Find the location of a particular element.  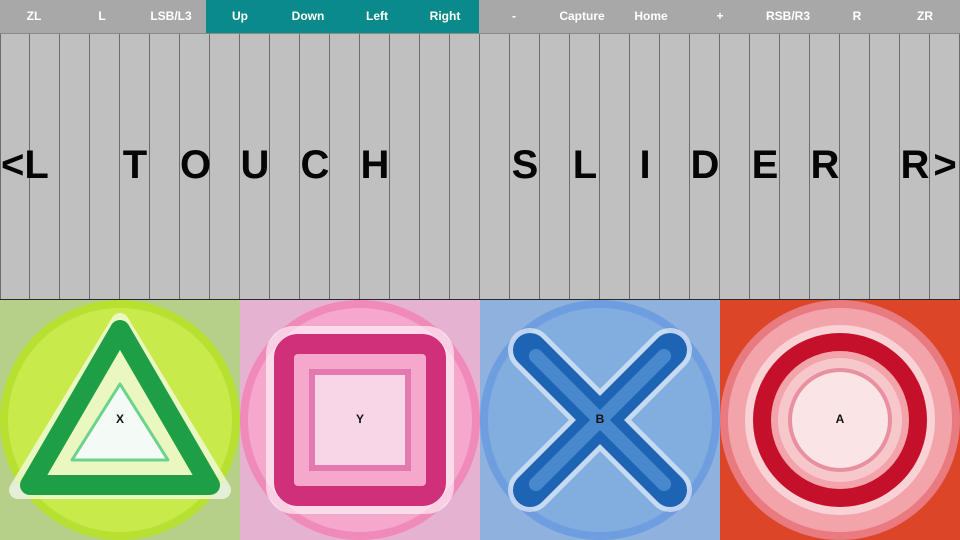

face-button-x-label: X is located at coordinates (119, 419).